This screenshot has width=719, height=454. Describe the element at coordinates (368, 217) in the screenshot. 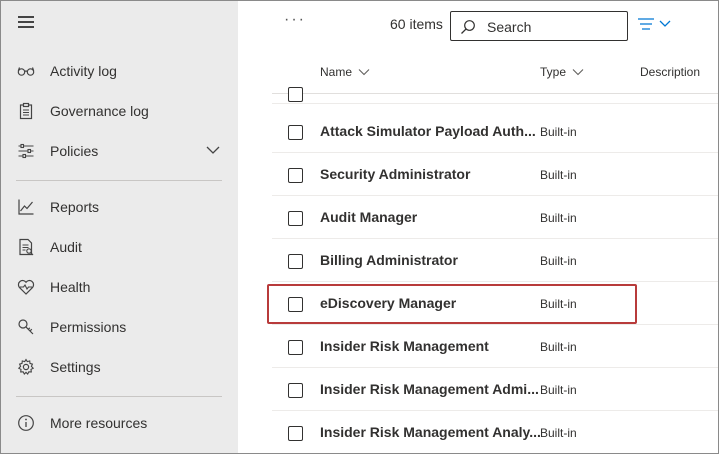

I see `role-name: Audit Manager` at that location.